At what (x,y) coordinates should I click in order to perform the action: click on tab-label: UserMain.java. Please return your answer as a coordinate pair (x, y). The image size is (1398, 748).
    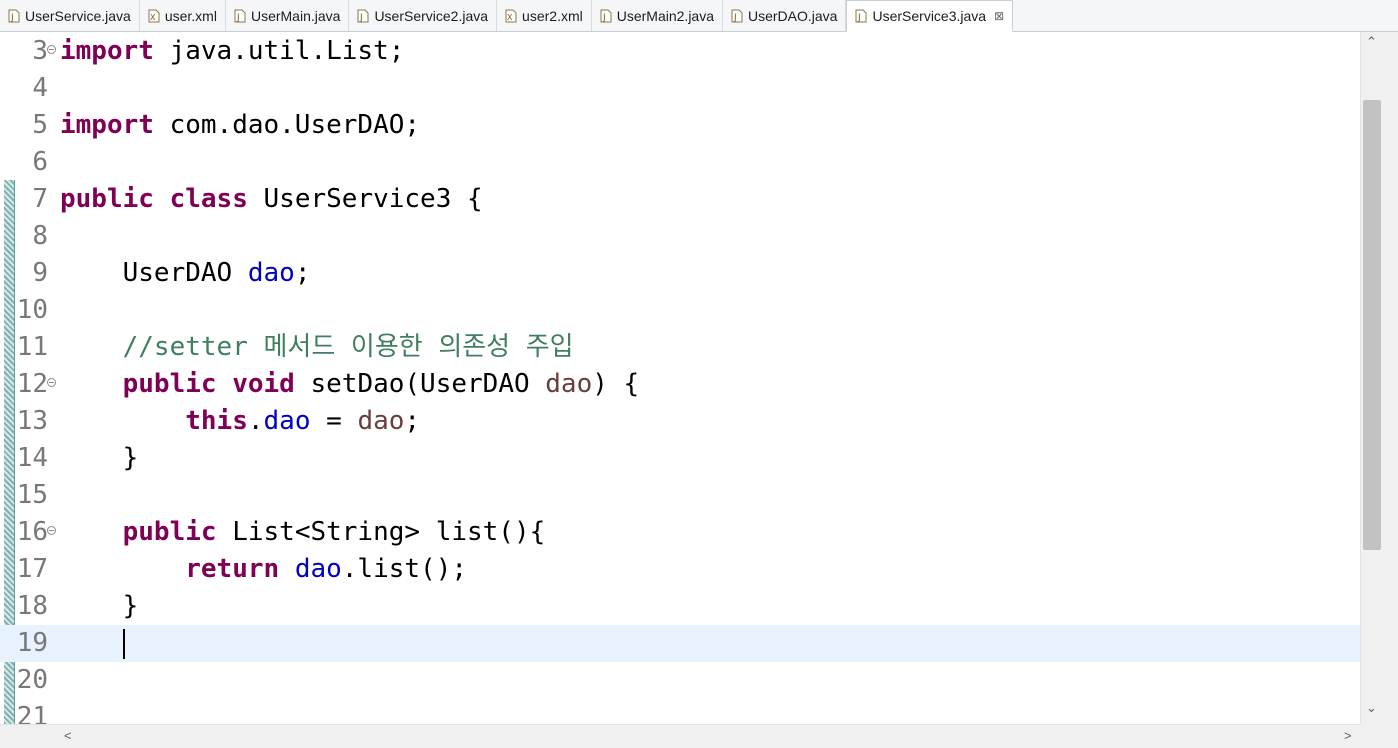
    Looking at the image, I should click on (295, 15).